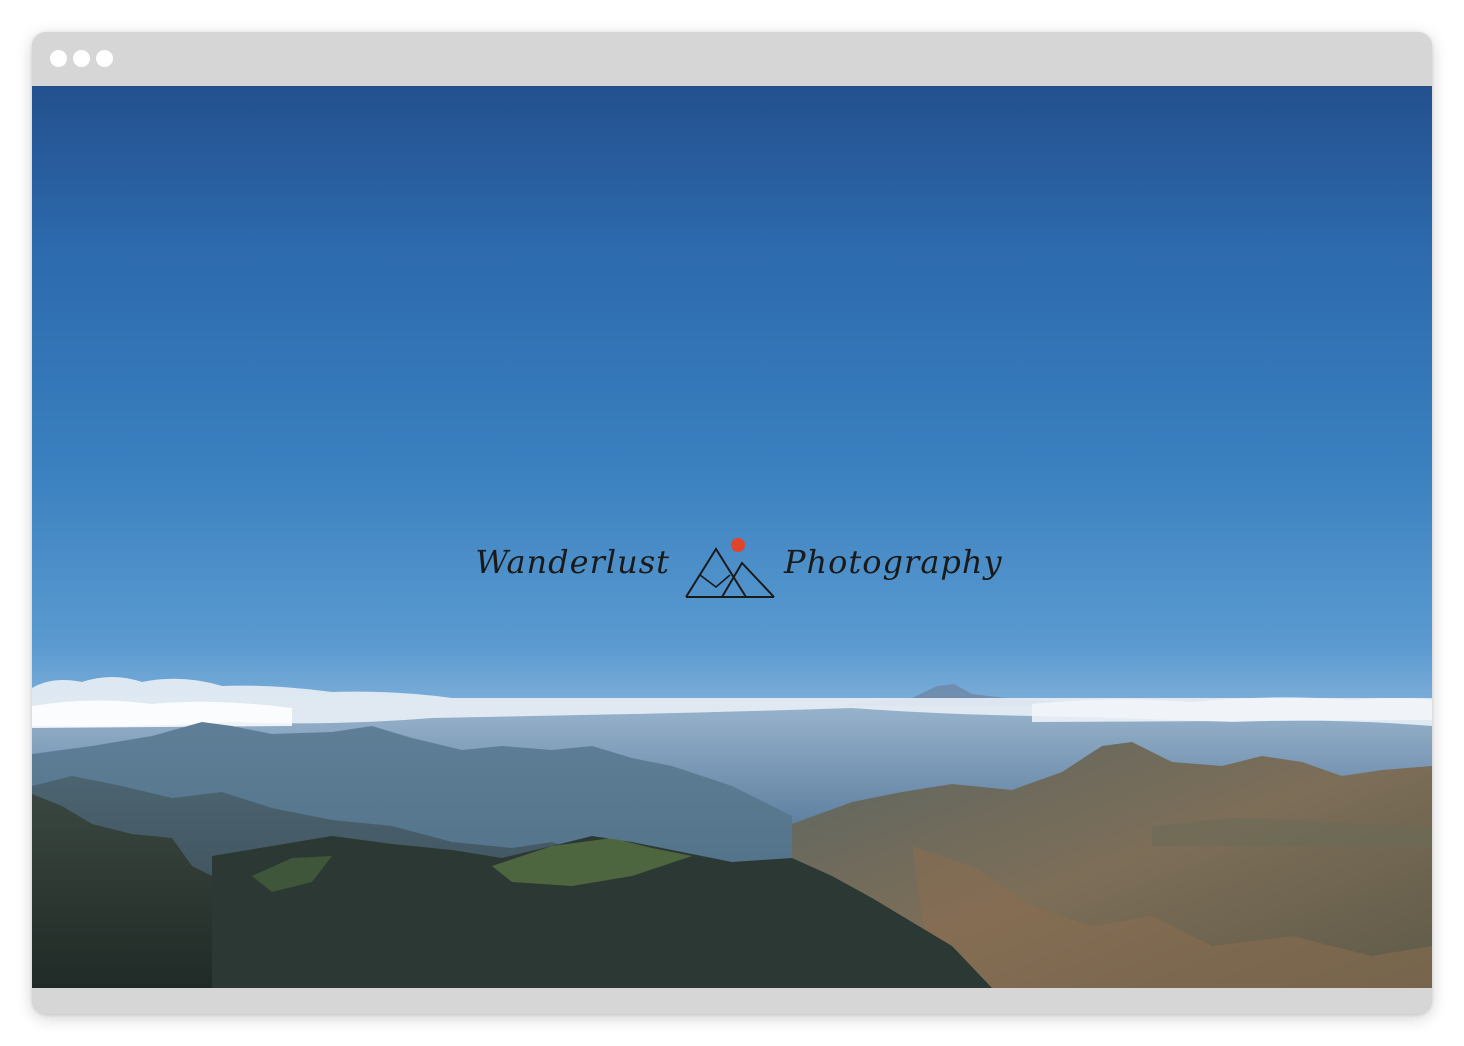 This screenshot has width=1464, height=1046. I want to click on window-bottom-bar, so click(732, 1001).